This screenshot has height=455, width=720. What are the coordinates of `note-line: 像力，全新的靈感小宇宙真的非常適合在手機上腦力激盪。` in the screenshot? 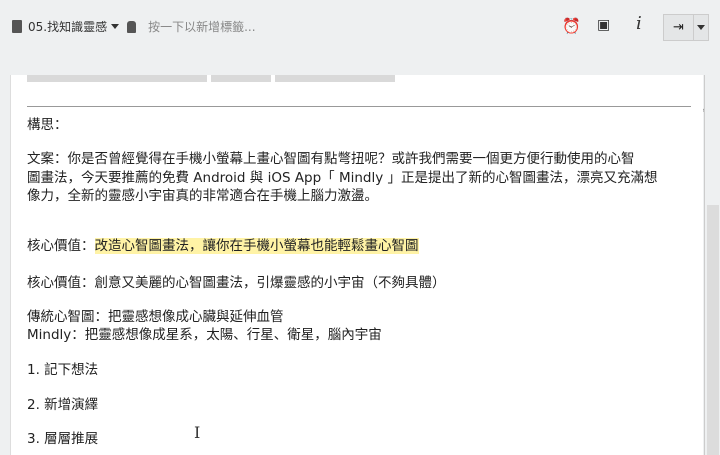 It's located at (202, 196).